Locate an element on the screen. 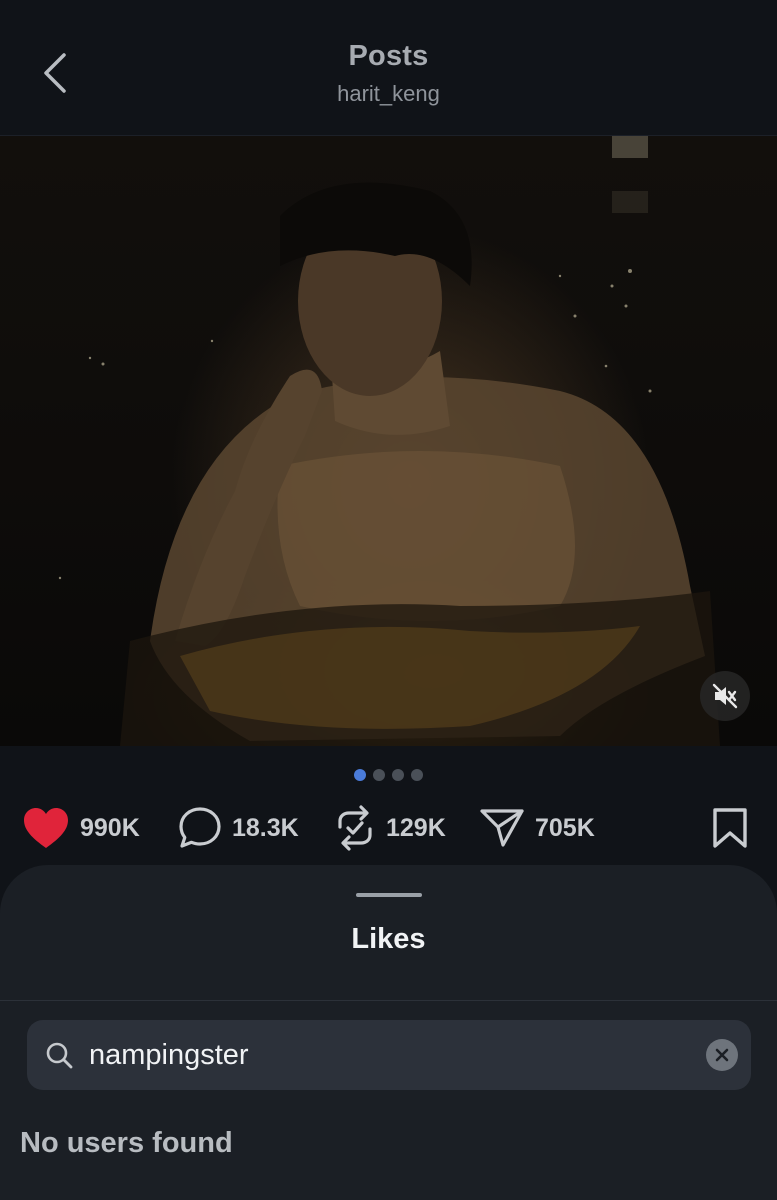 The image size is (777, 1200). search-icon is located at coordinates (59, 1055).